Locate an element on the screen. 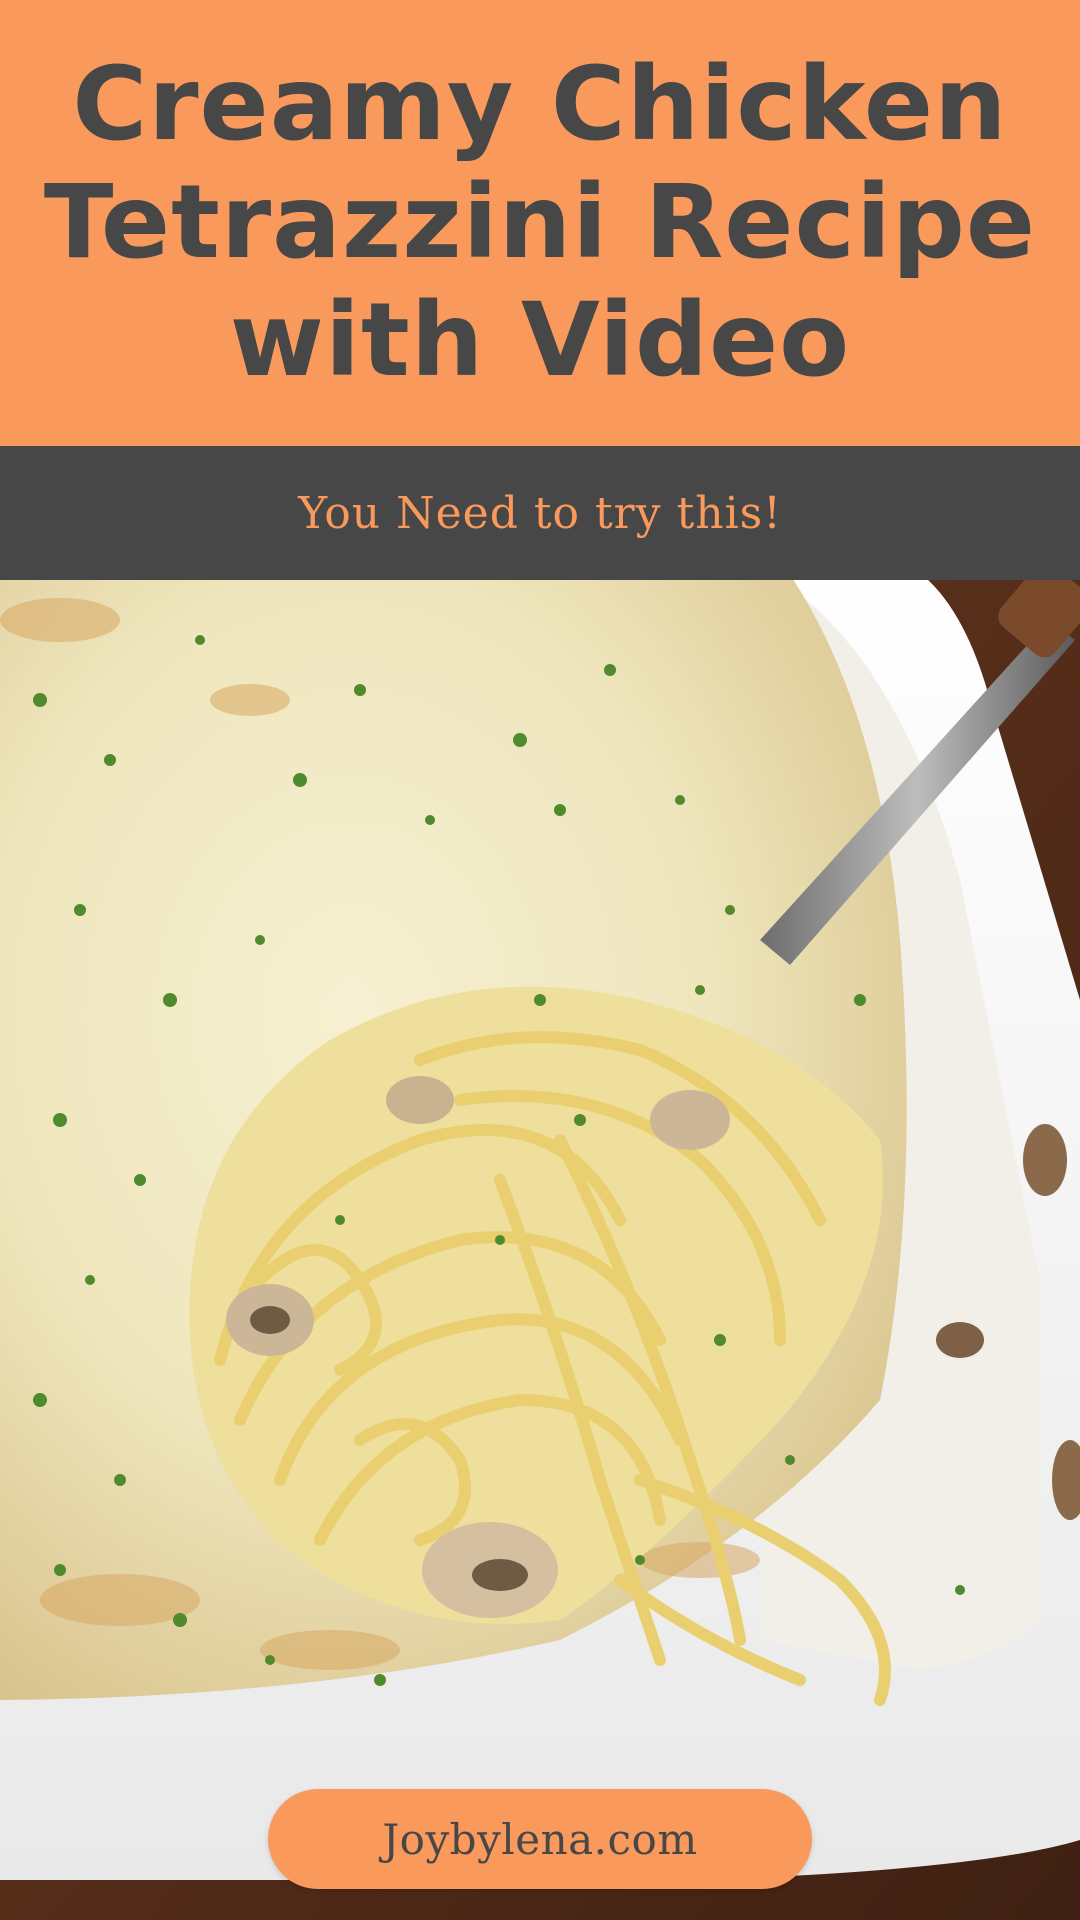 Image resolution: width=1080 pixels, height=1920 pixels. subtitle-tagline: You Need to try this! is located at coordinates (540, 513).